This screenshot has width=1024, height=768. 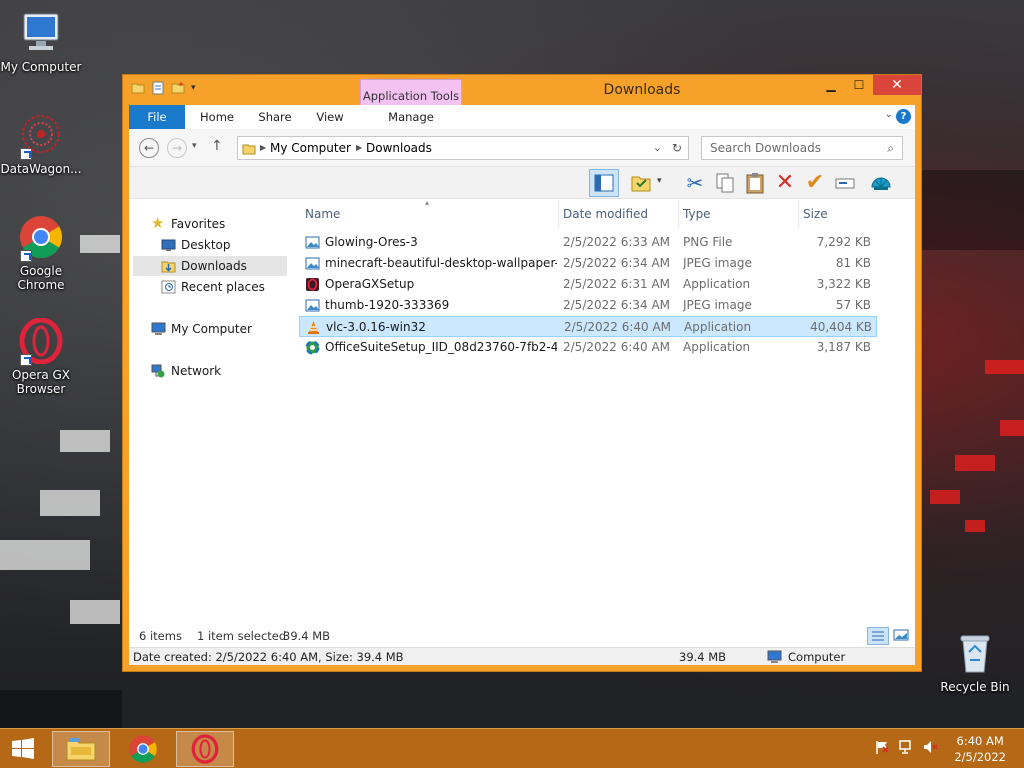 What do you see at coordinates (411, 117) in the screenshot?
I see `tab-manage: Manage` at bounding box center [411, 117].